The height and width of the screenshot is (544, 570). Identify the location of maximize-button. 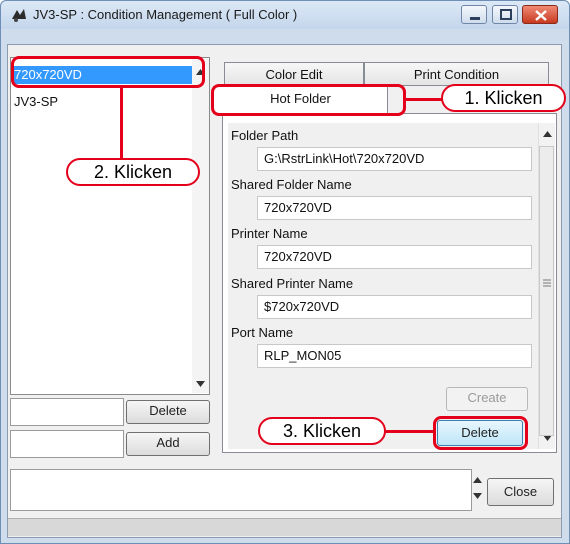
(505, 14).